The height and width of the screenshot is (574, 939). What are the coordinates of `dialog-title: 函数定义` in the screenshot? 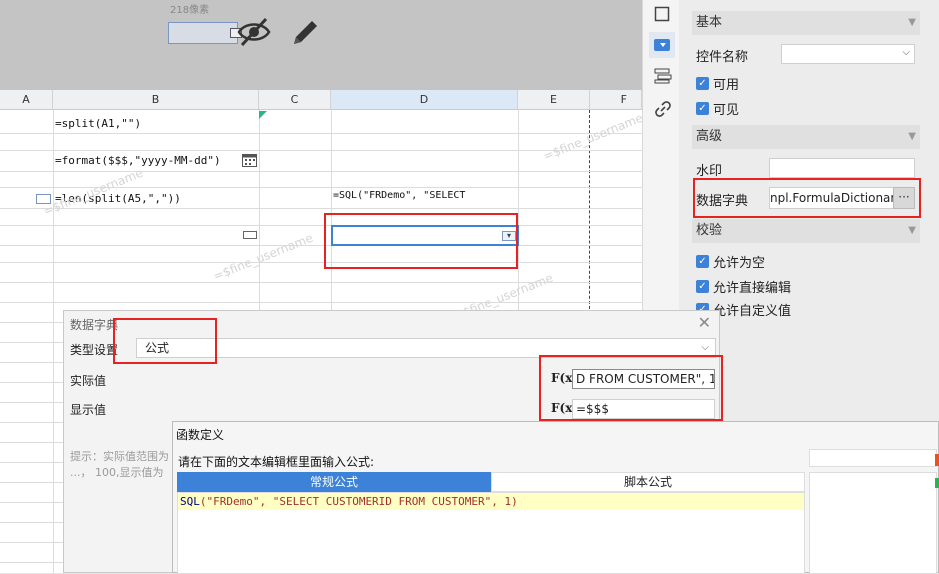 It's located at (200, 435).